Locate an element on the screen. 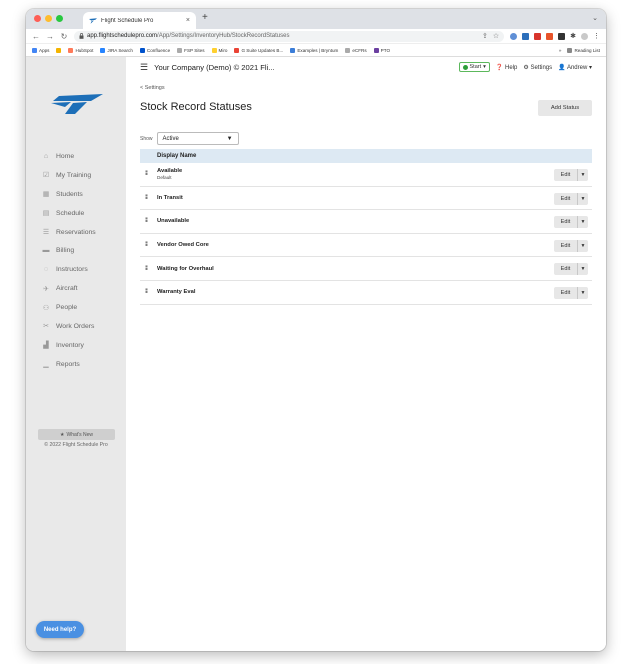 The image size is (637, 664). sidebar-item-people: ⚇ People is located at coordinates (76, 307).